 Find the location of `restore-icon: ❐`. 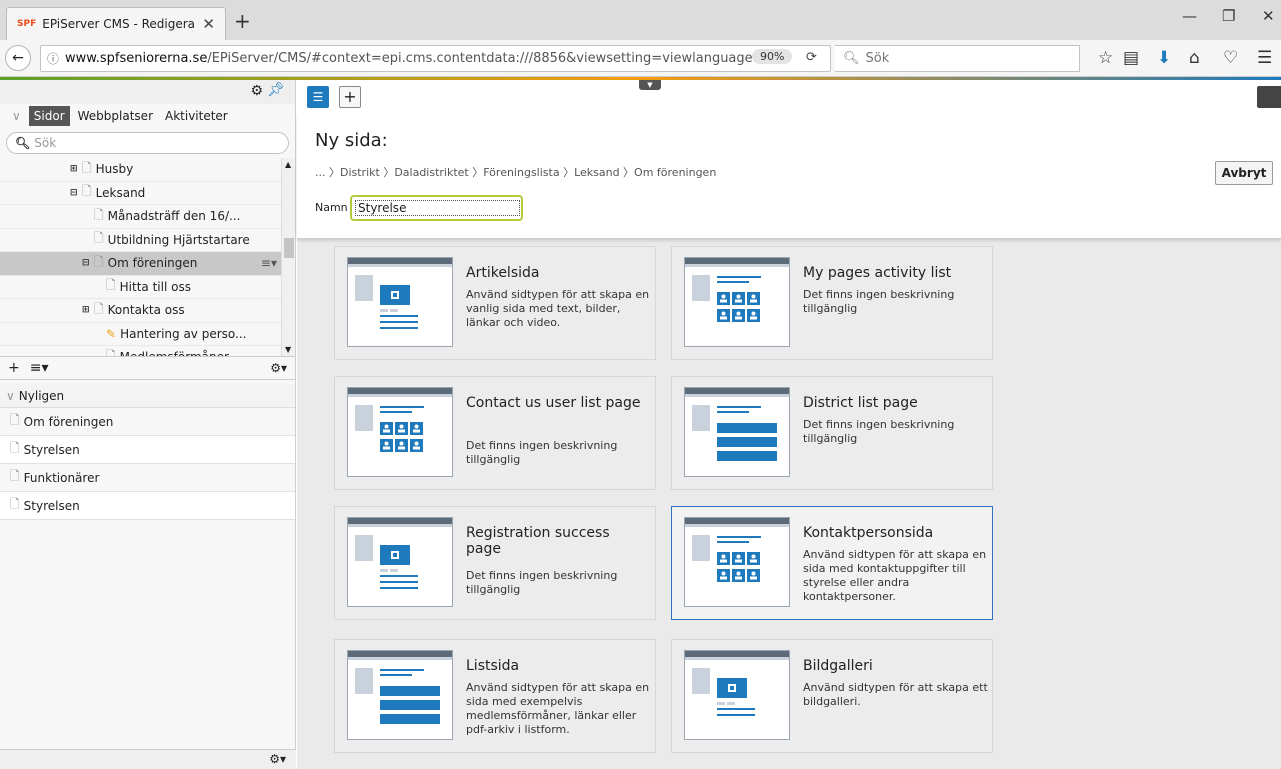

restore-icon: ❐ is located at coordinates (1228, 16).